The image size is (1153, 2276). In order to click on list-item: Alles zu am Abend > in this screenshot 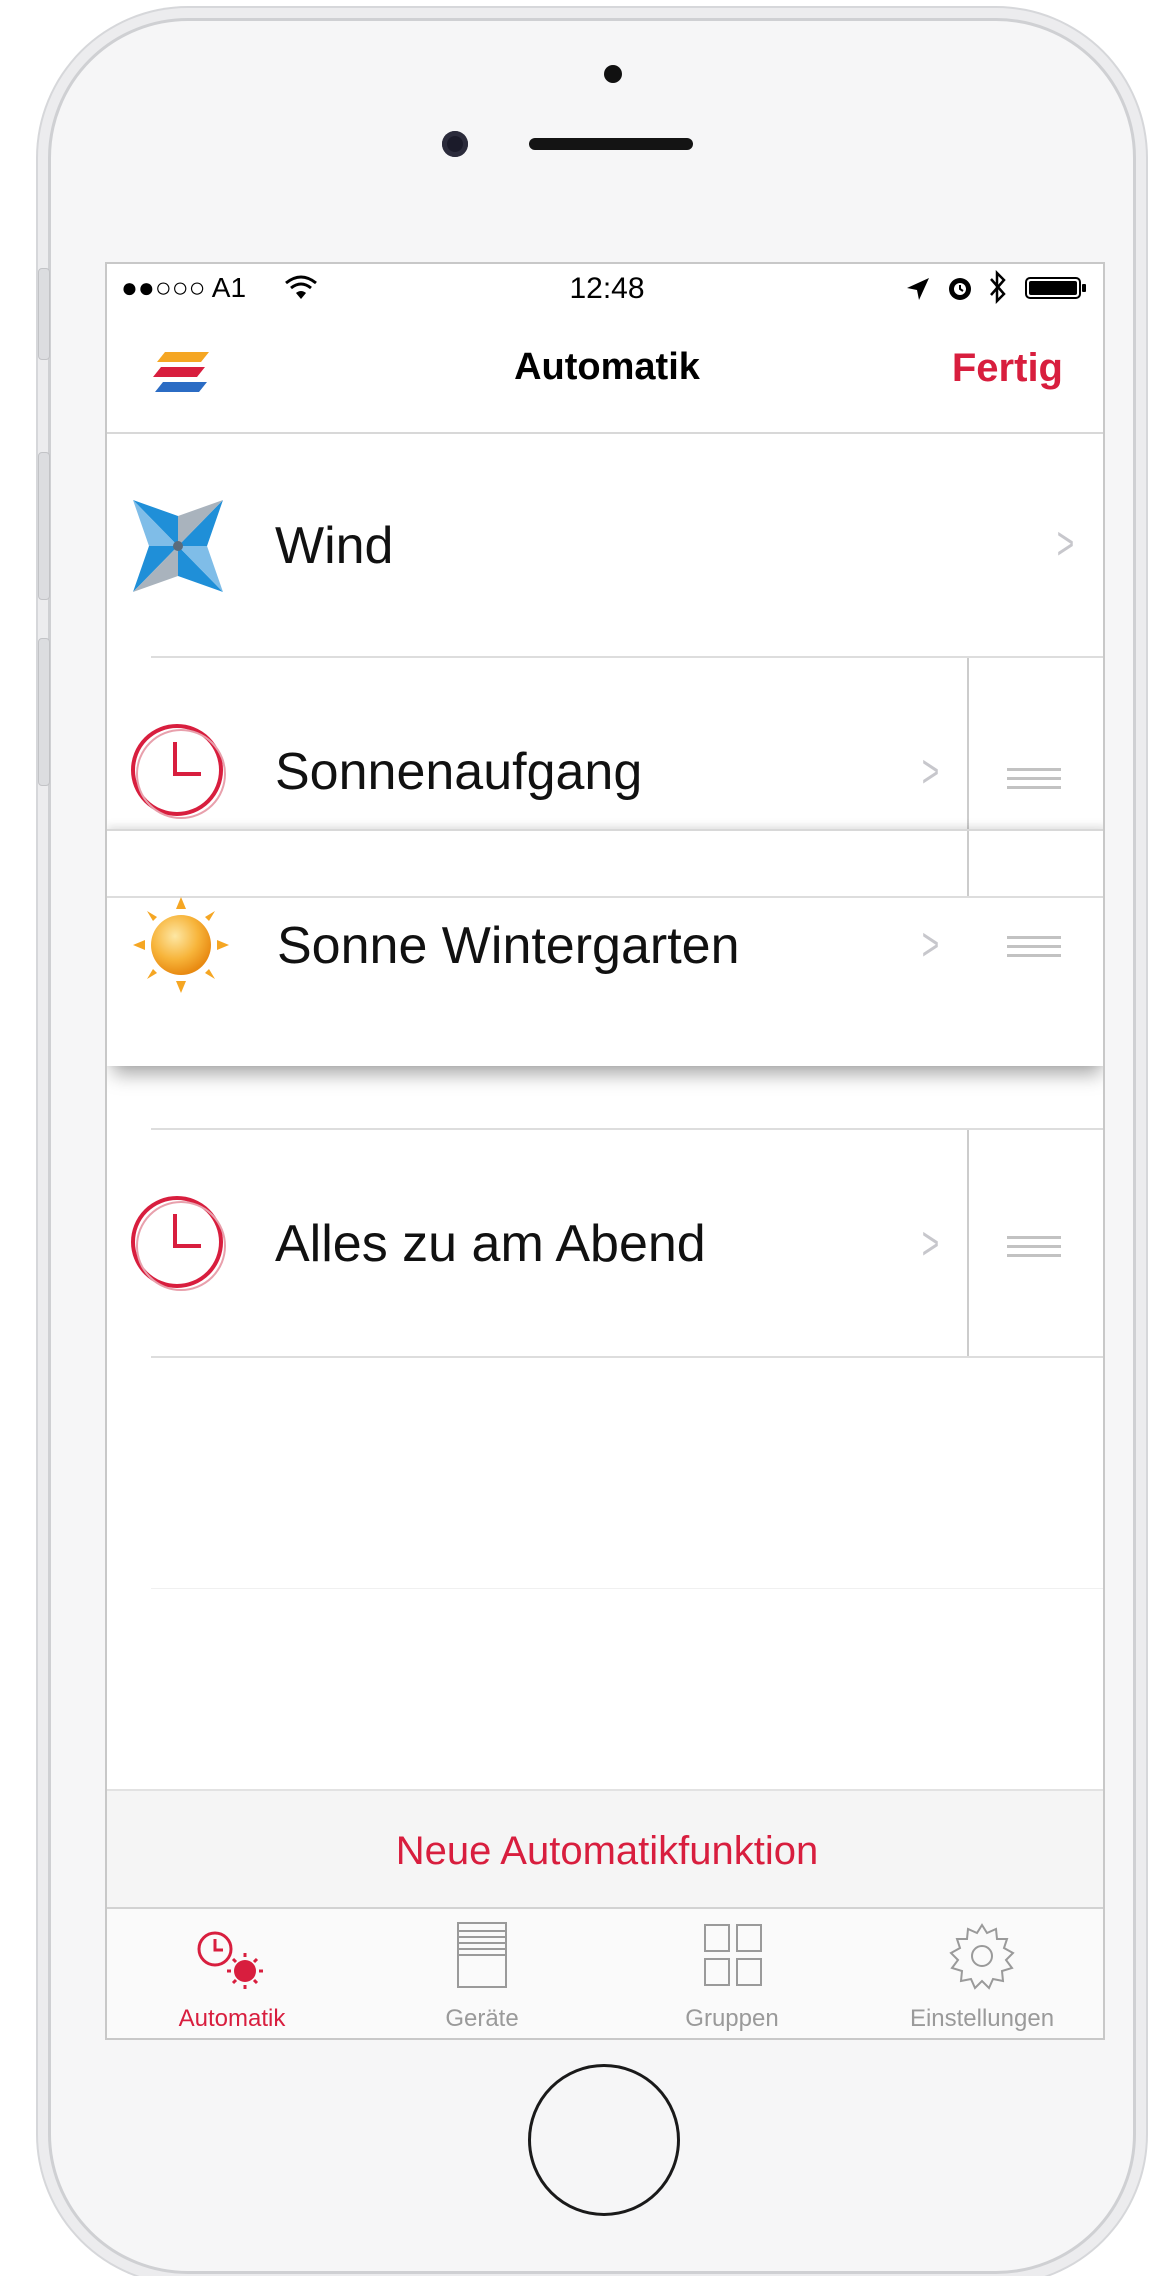, I will do `click(605, 1243)`.